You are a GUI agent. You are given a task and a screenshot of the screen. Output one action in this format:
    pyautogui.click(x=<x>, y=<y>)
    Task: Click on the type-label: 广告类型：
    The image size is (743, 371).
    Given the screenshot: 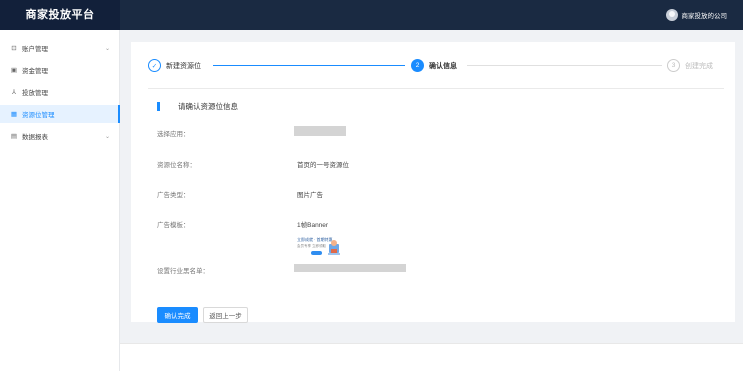 What is the action you would take?
    pyautogui.click(x=173, y=195)
    